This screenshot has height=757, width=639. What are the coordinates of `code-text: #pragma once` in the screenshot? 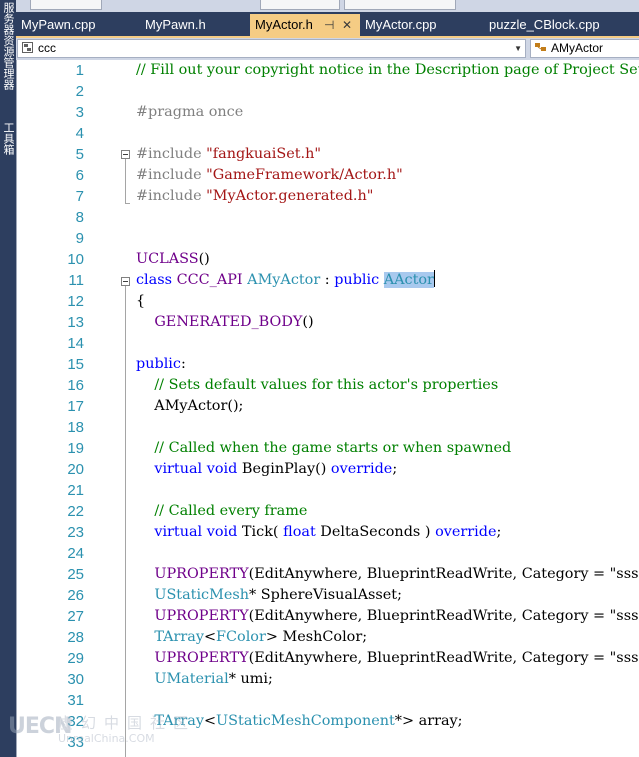 It's located at (189, 112).